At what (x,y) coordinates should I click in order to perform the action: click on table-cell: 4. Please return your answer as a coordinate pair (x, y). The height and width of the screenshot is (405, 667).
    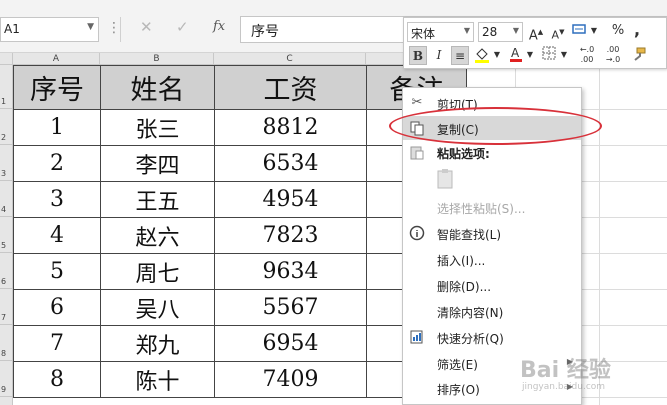
    Looking at the image, I should click on (57, 235).